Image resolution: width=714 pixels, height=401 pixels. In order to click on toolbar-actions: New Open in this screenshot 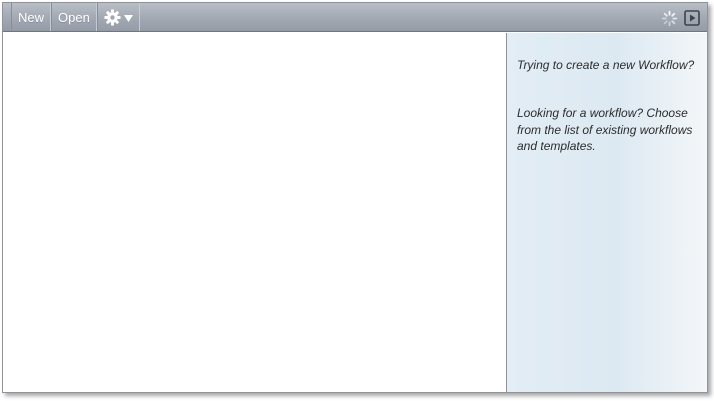, I will do `click(75, 17)`.